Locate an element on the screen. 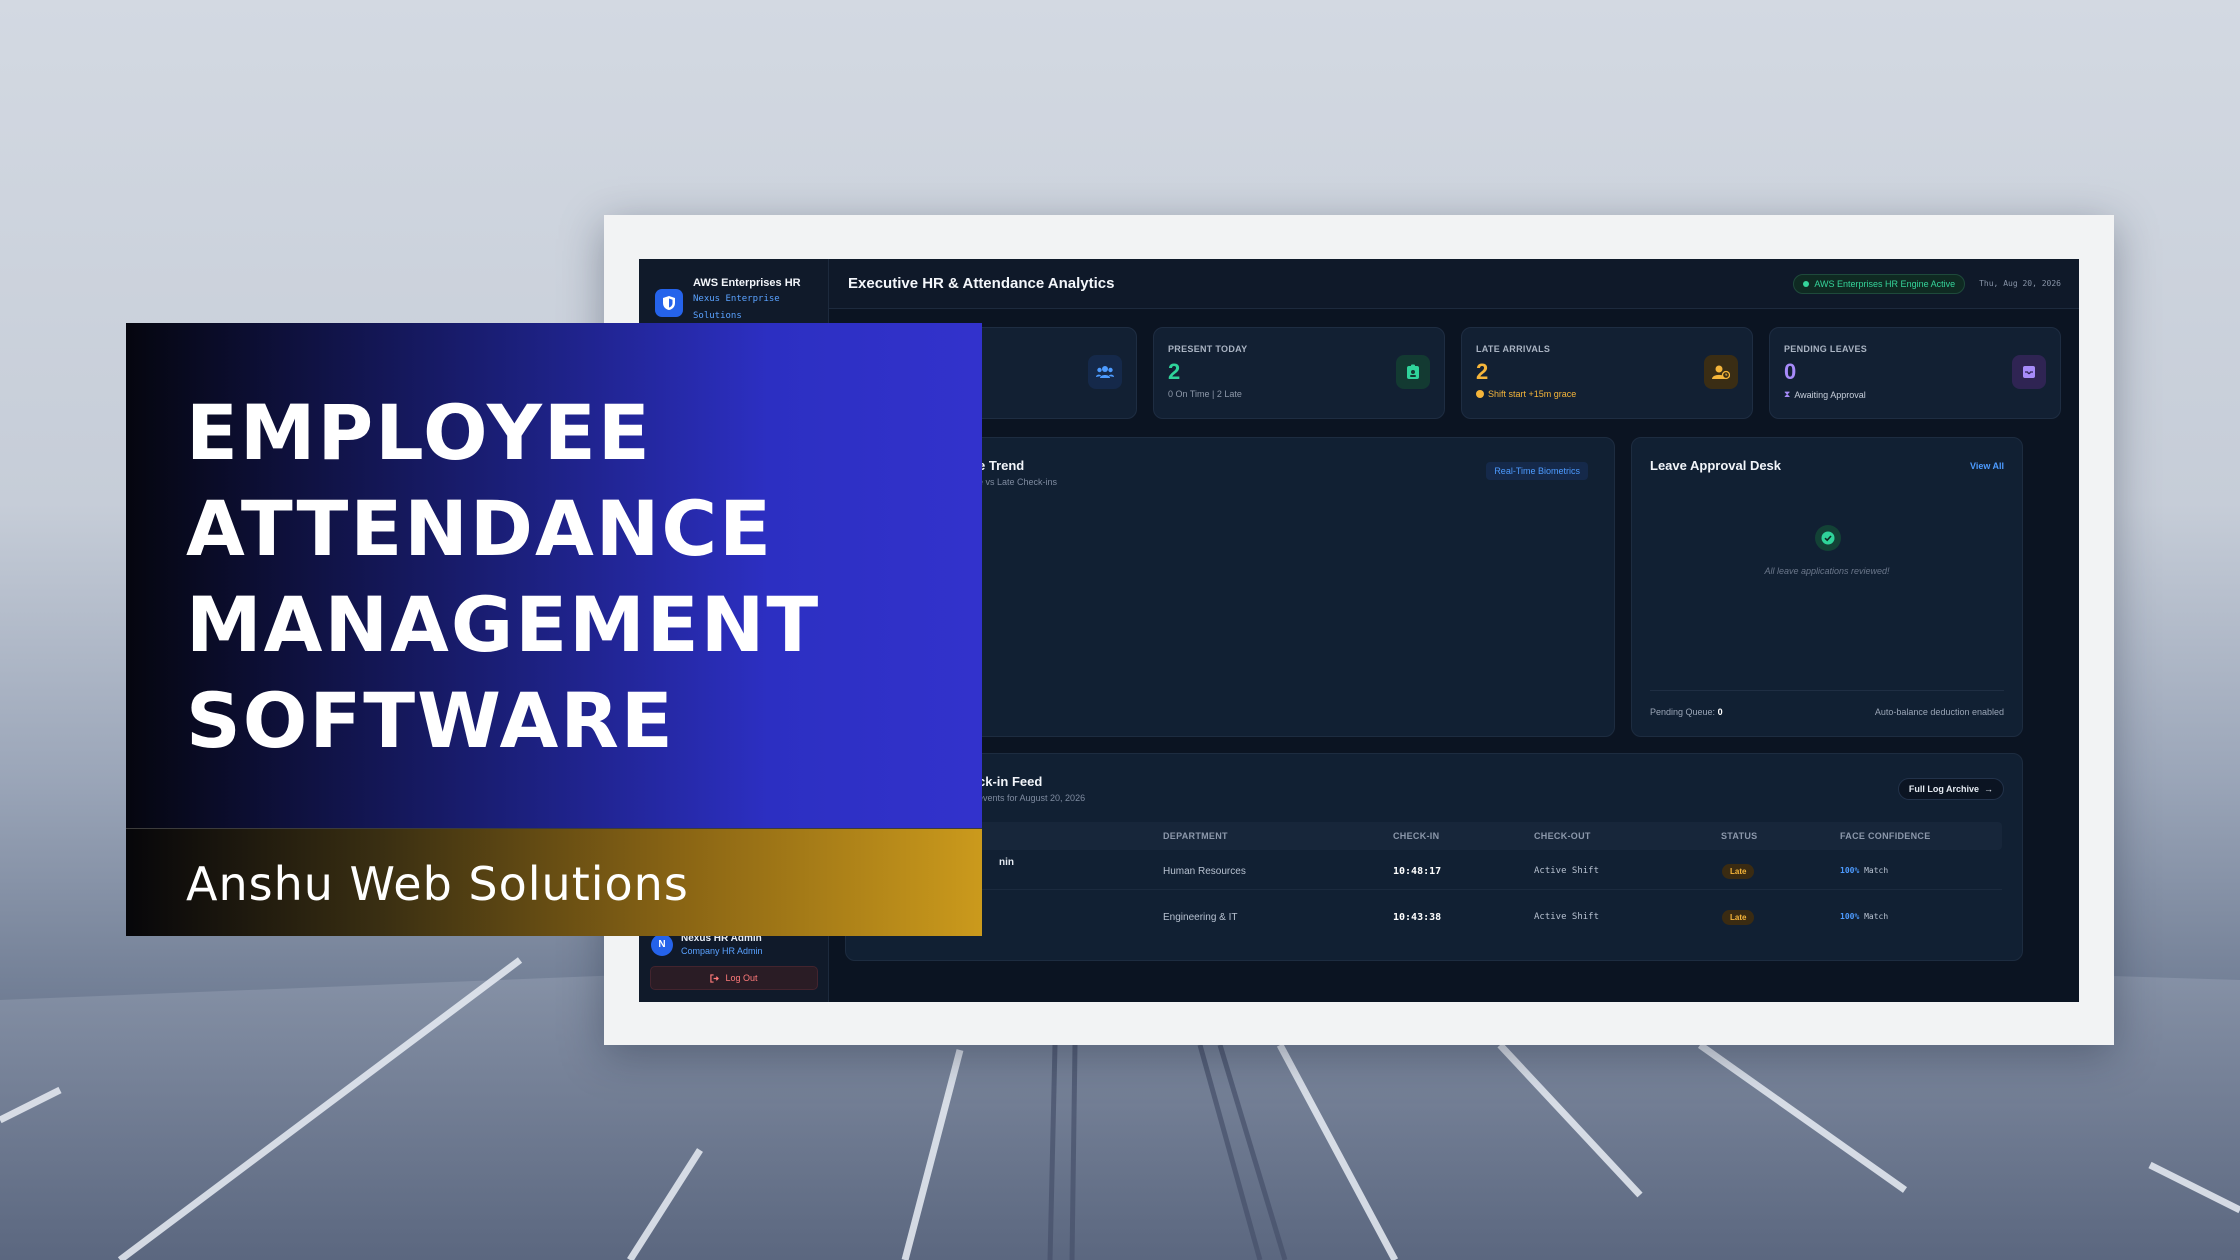 The image size is (2240, 1260). view-all-link: View All is located at coordinates (1987, 466).